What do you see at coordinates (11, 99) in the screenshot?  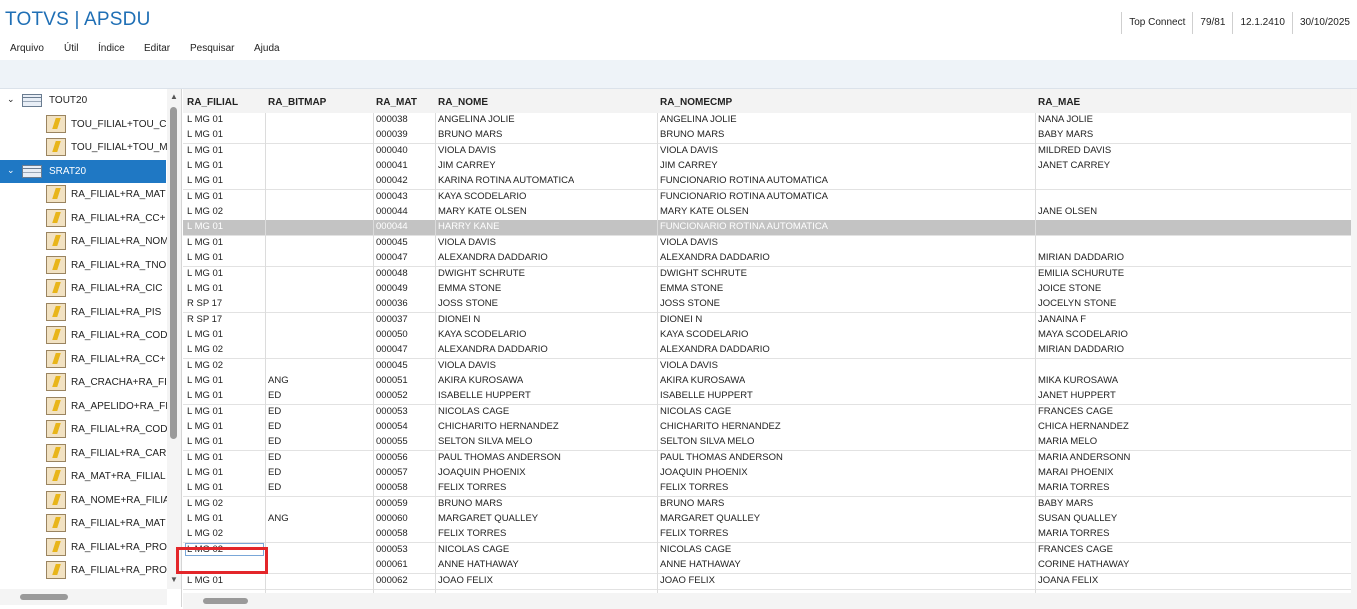 I see `chevron-down-icon: ⌄` at bounding box center [11, 99].